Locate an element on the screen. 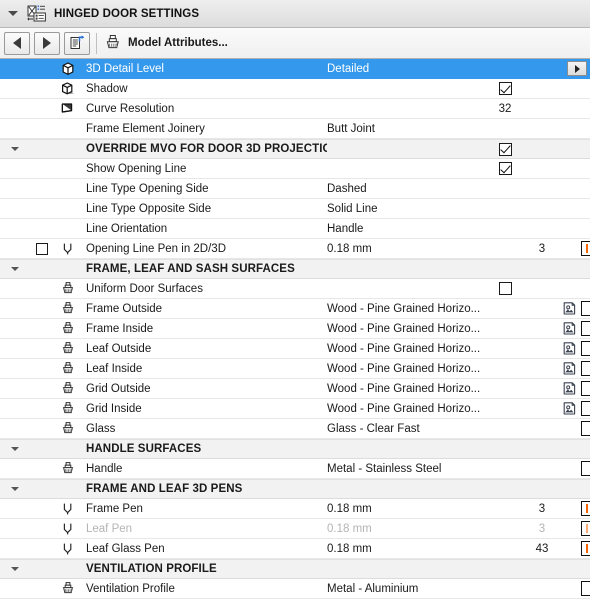  setting-row: Line Orientation Handle is located at coordinates (295, 229).